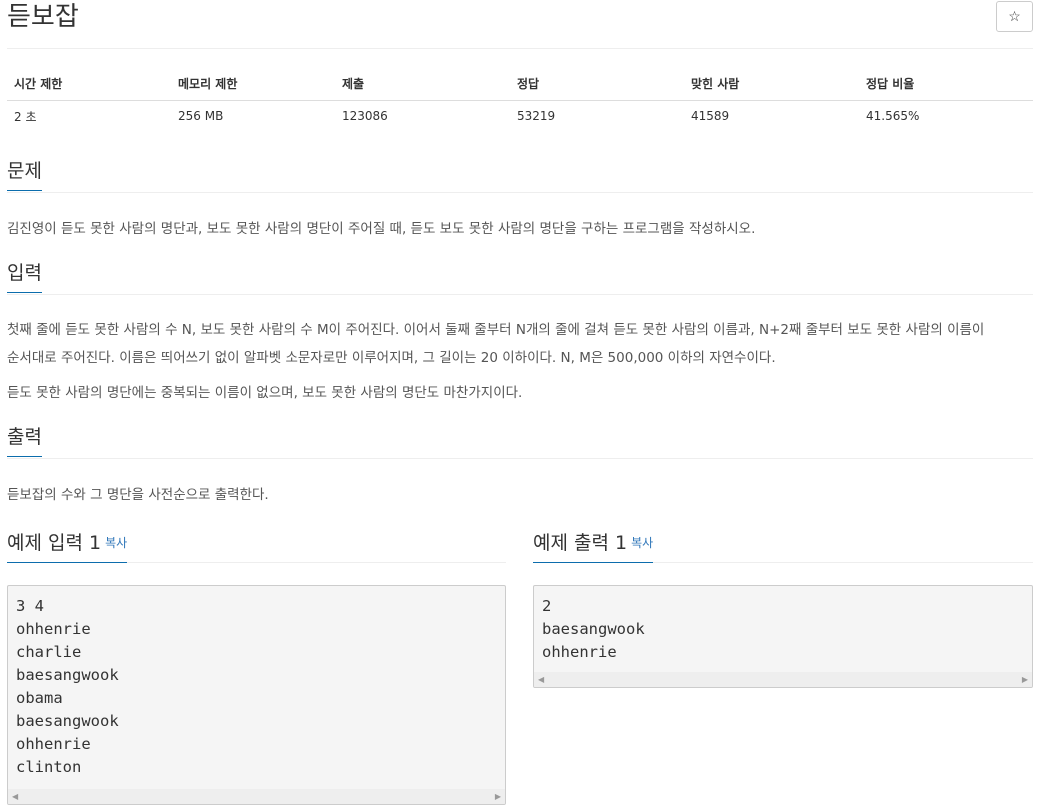 This screenshot has height=806, width=1054. Describe the element at coordinates (49, 652) in the screenshot. I see `sample-input-line: charlie` at that location.